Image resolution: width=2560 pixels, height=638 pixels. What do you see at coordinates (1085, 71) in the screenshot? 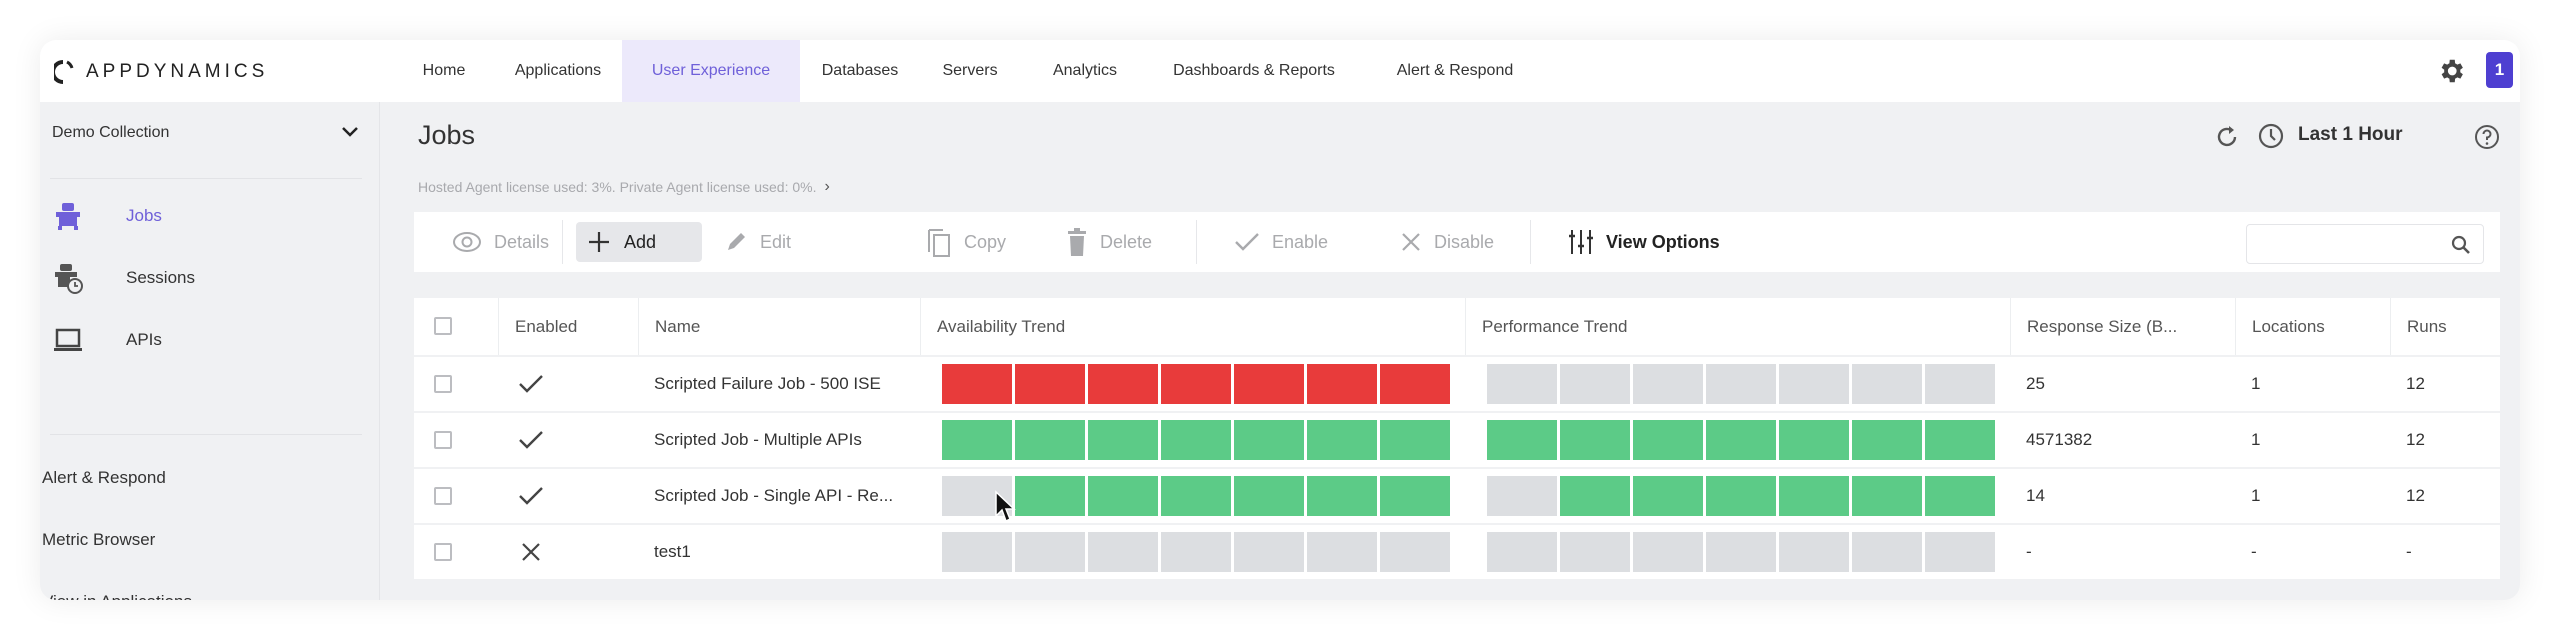
I see `nav-tab-analytics: Analytics` at bounding box center [1085, 71].